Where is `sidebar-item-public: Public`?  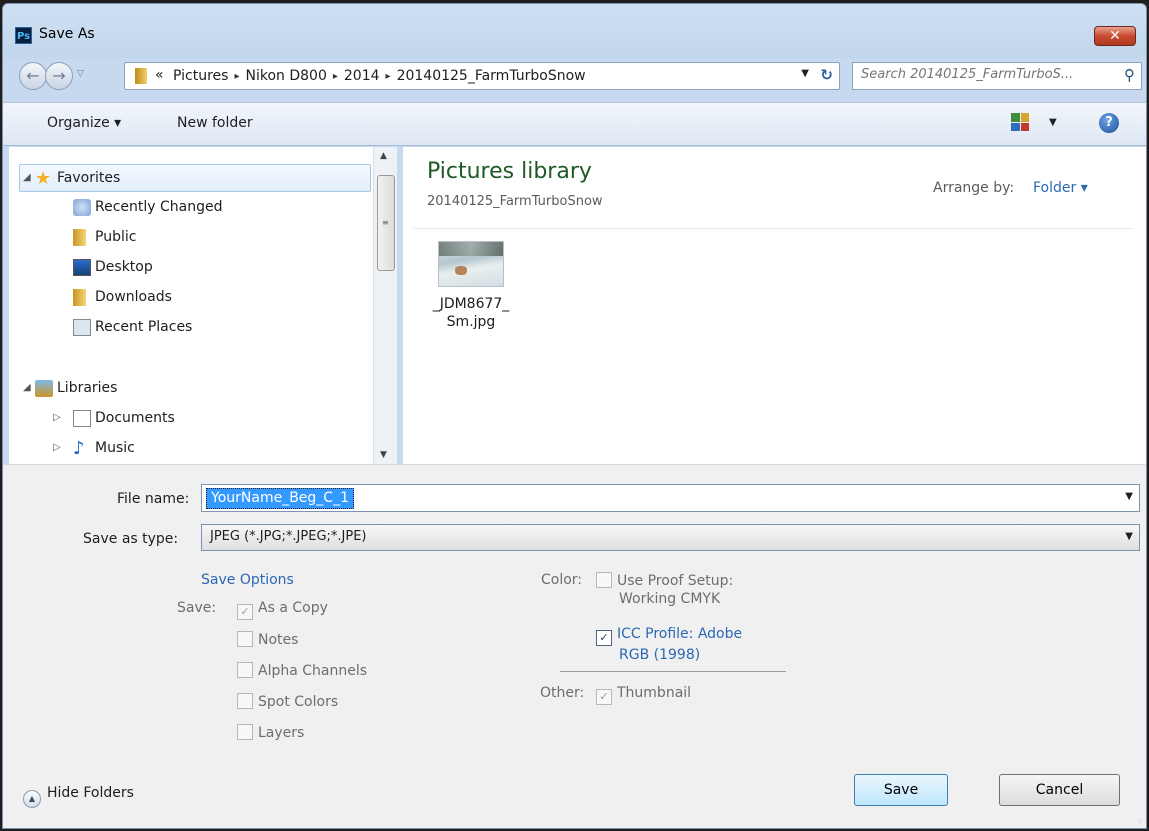
sidebar-item-public: Public is located at coordinates (191, 238).